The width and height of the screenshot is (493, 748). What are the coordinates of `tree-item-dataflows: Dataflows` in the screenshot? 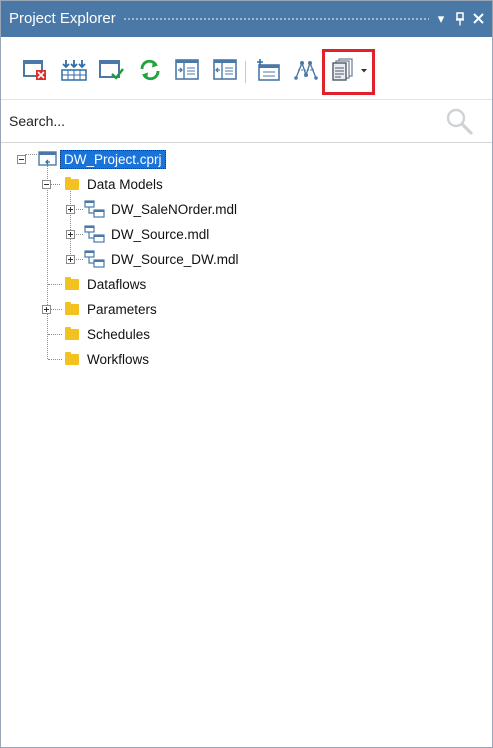 It's located at (116, 284).